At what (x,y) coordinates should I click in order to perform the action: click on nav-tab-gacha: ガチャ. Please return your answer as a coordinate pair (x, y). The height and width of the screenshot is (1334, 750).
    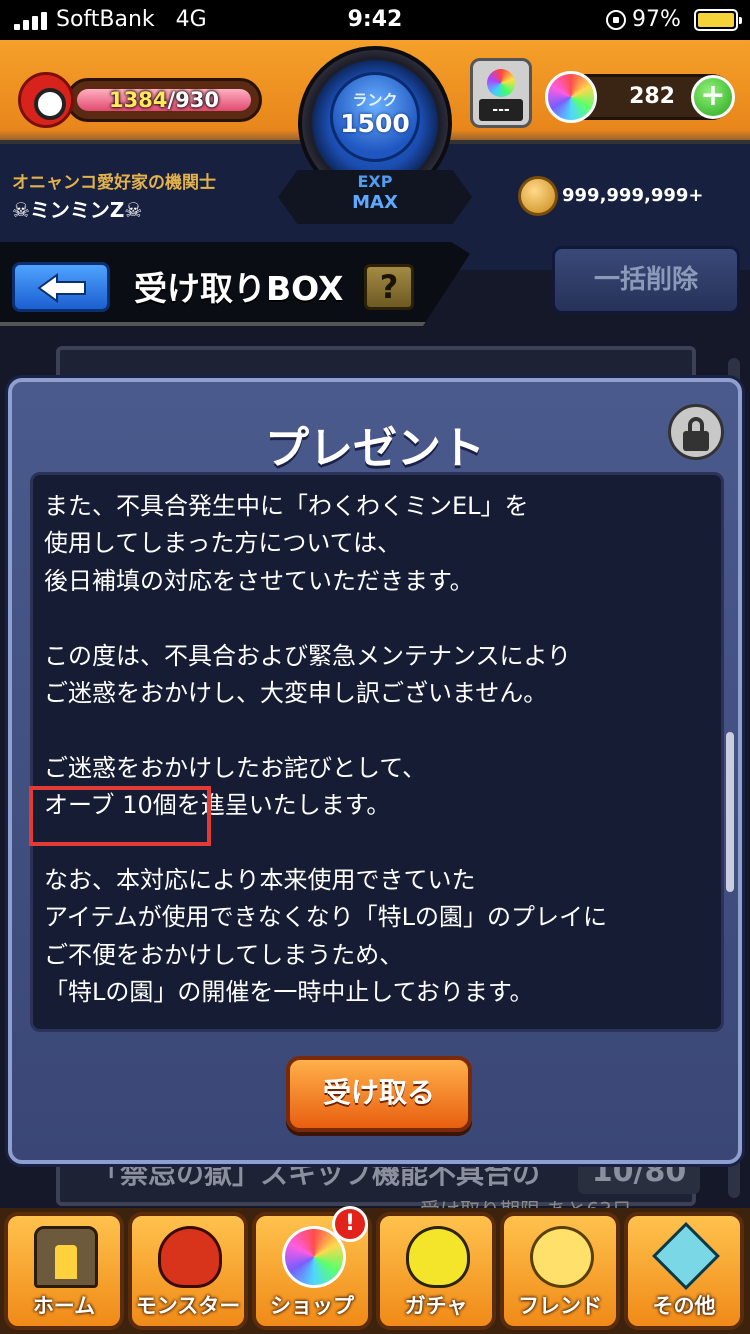
    Looking at the image, I should click on (436, 1271).